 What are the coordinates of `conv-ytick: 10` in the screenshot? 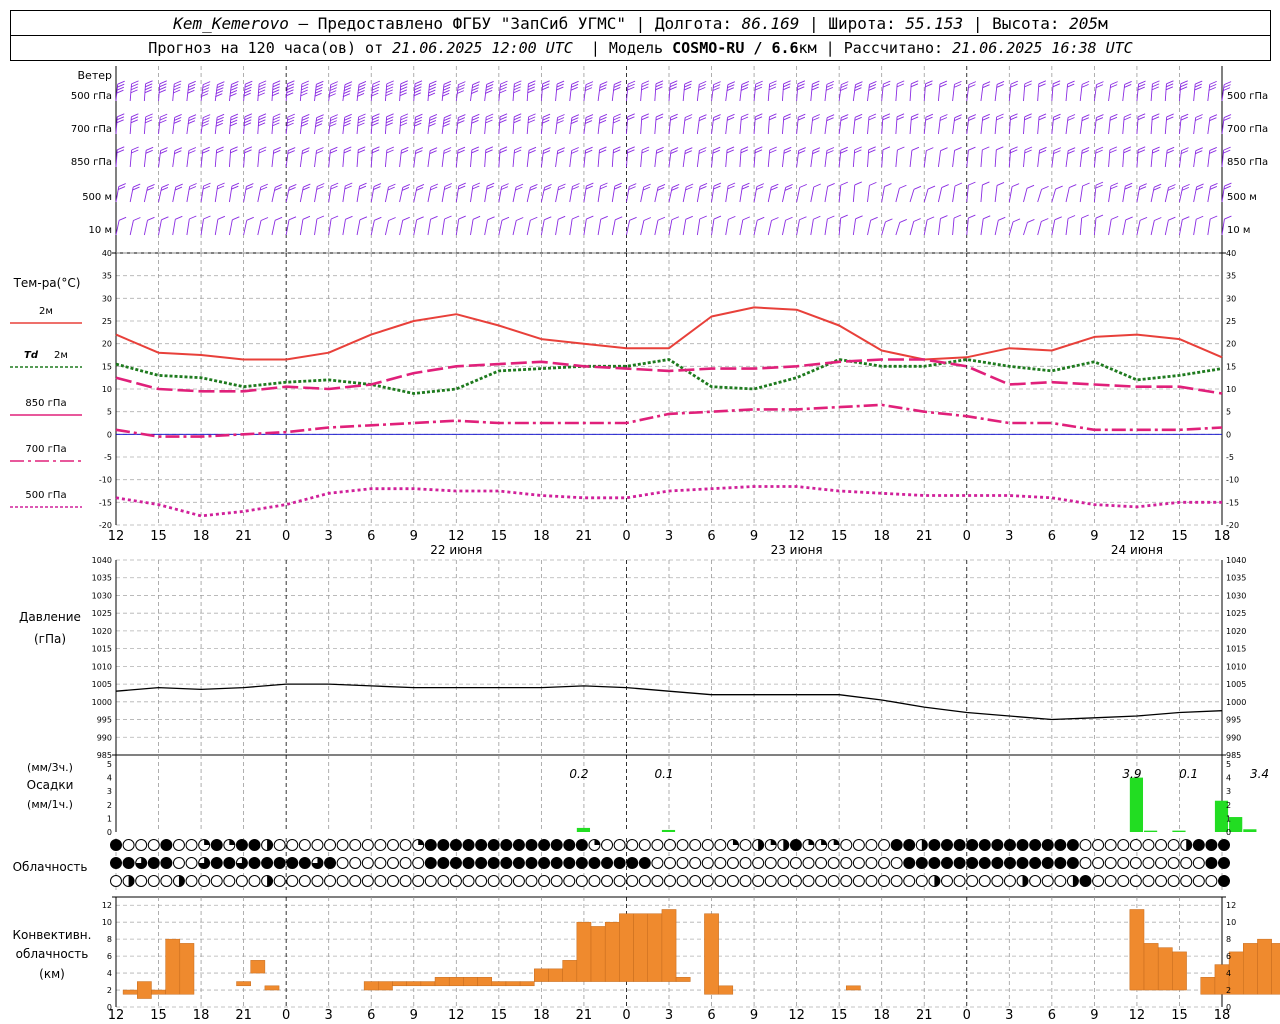 It's located at (107, 922).